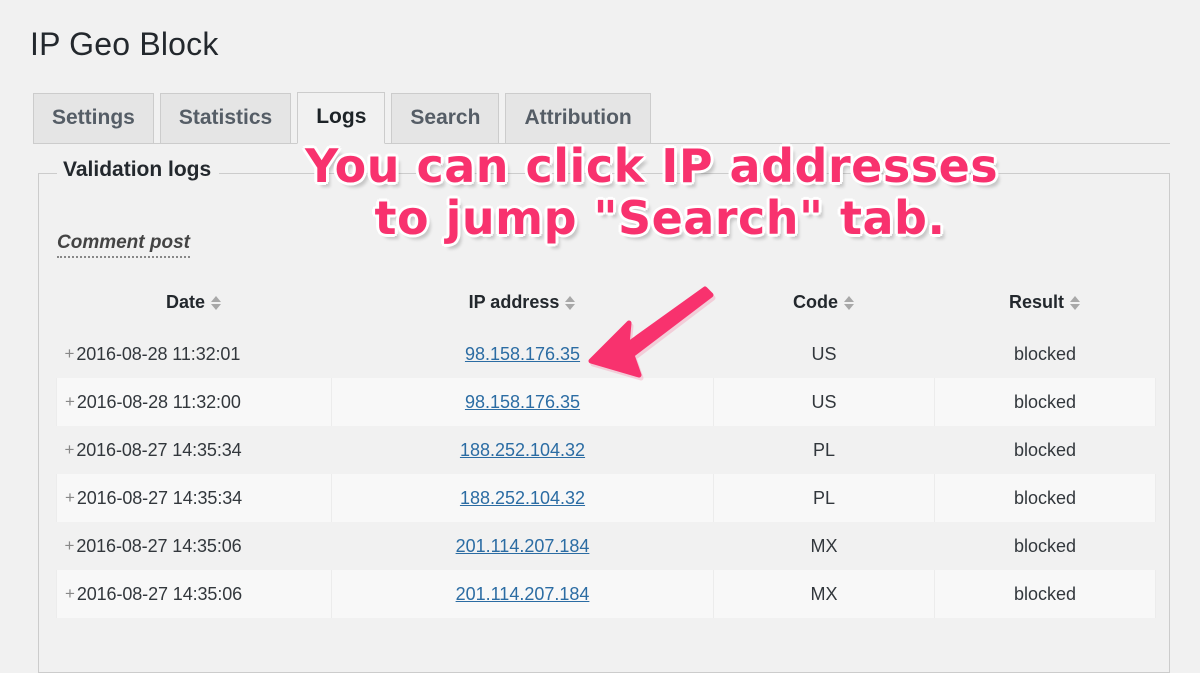  What do you see at coordinates (445, 118) in the screenshot?
I see `tab-search: Search` at bounding box center [445, 118].